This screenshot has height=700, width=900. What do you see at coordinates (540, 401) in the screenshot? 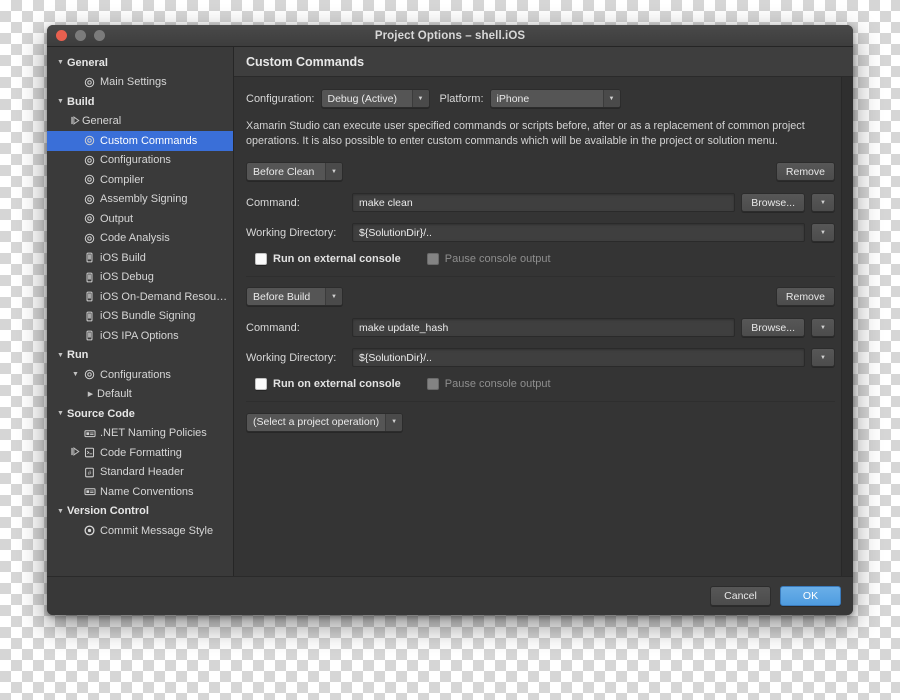
I see `section-divider` at bounding box center [540, 401].